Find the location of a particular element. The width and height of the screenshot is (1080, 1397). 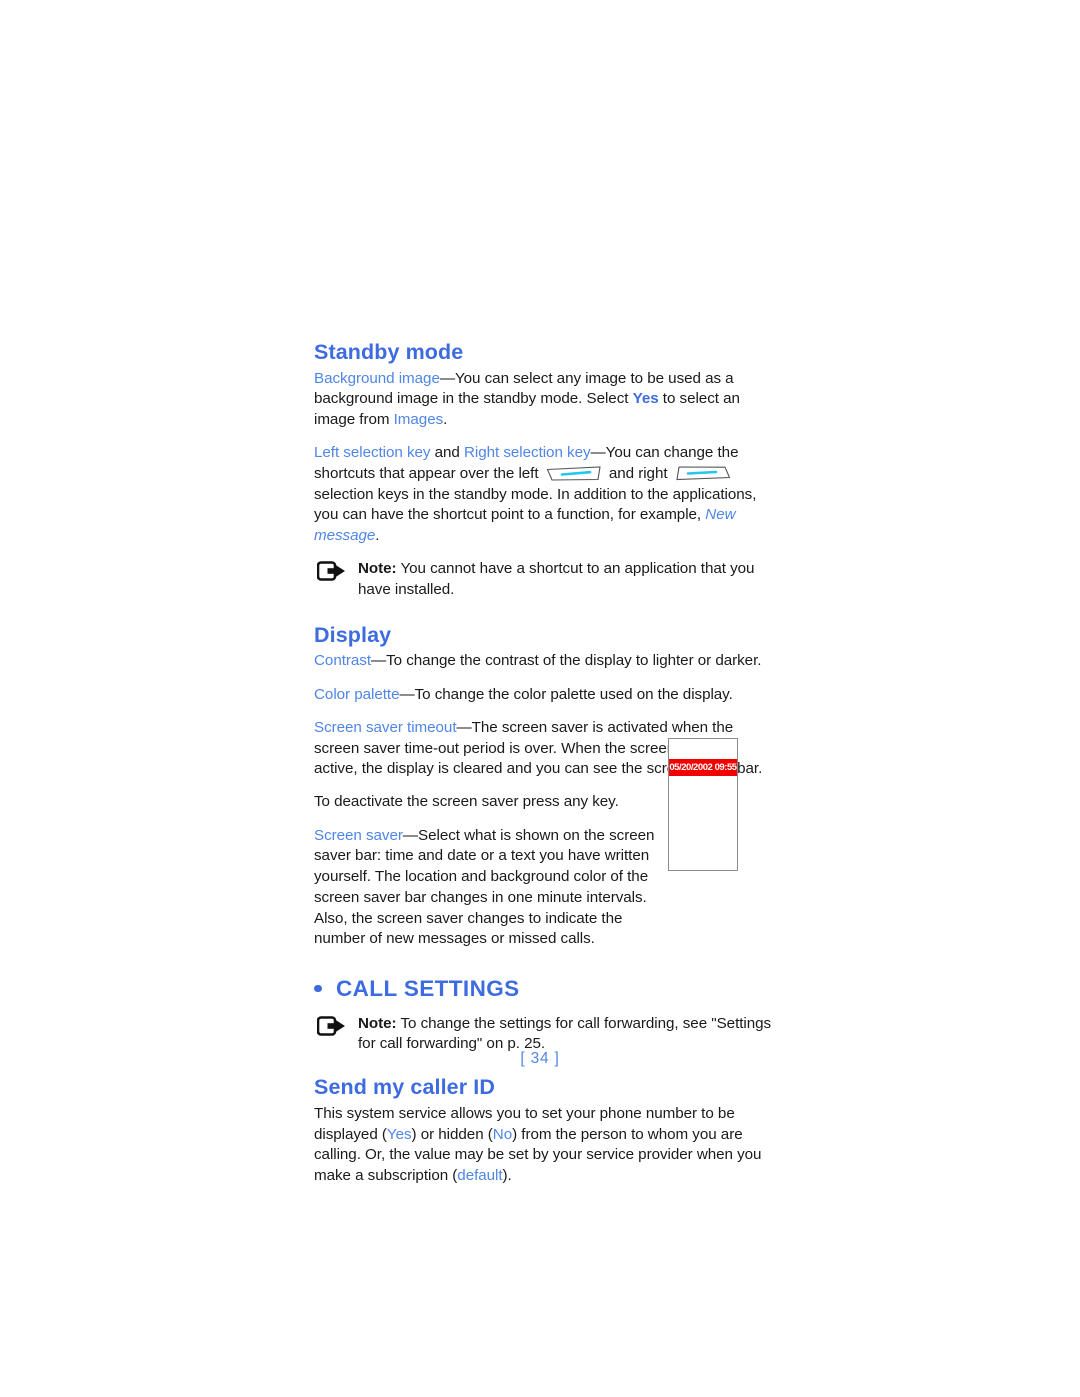

term-contrast: Contrast is located at coordinates (342, 661).